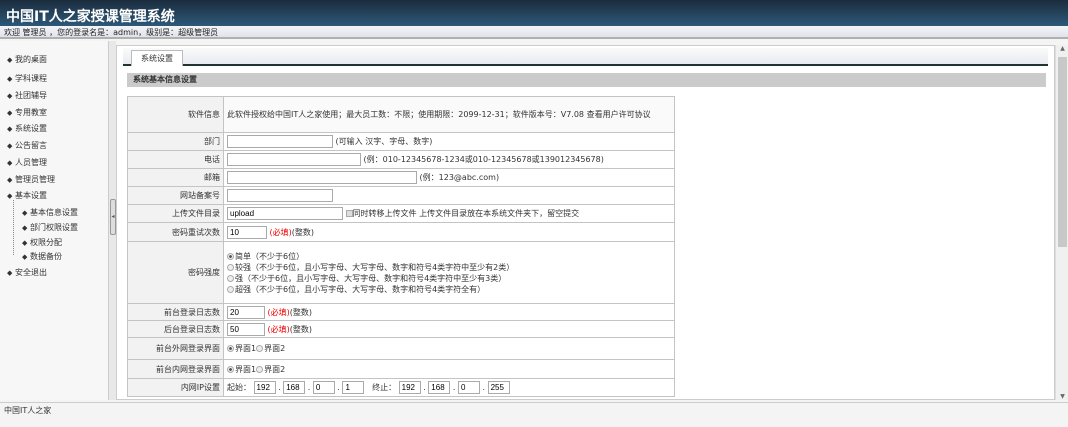  Describe the element at coordinates (157, 58) in the screenshot. I see `tab-system-settings: 系统设置` at that location.